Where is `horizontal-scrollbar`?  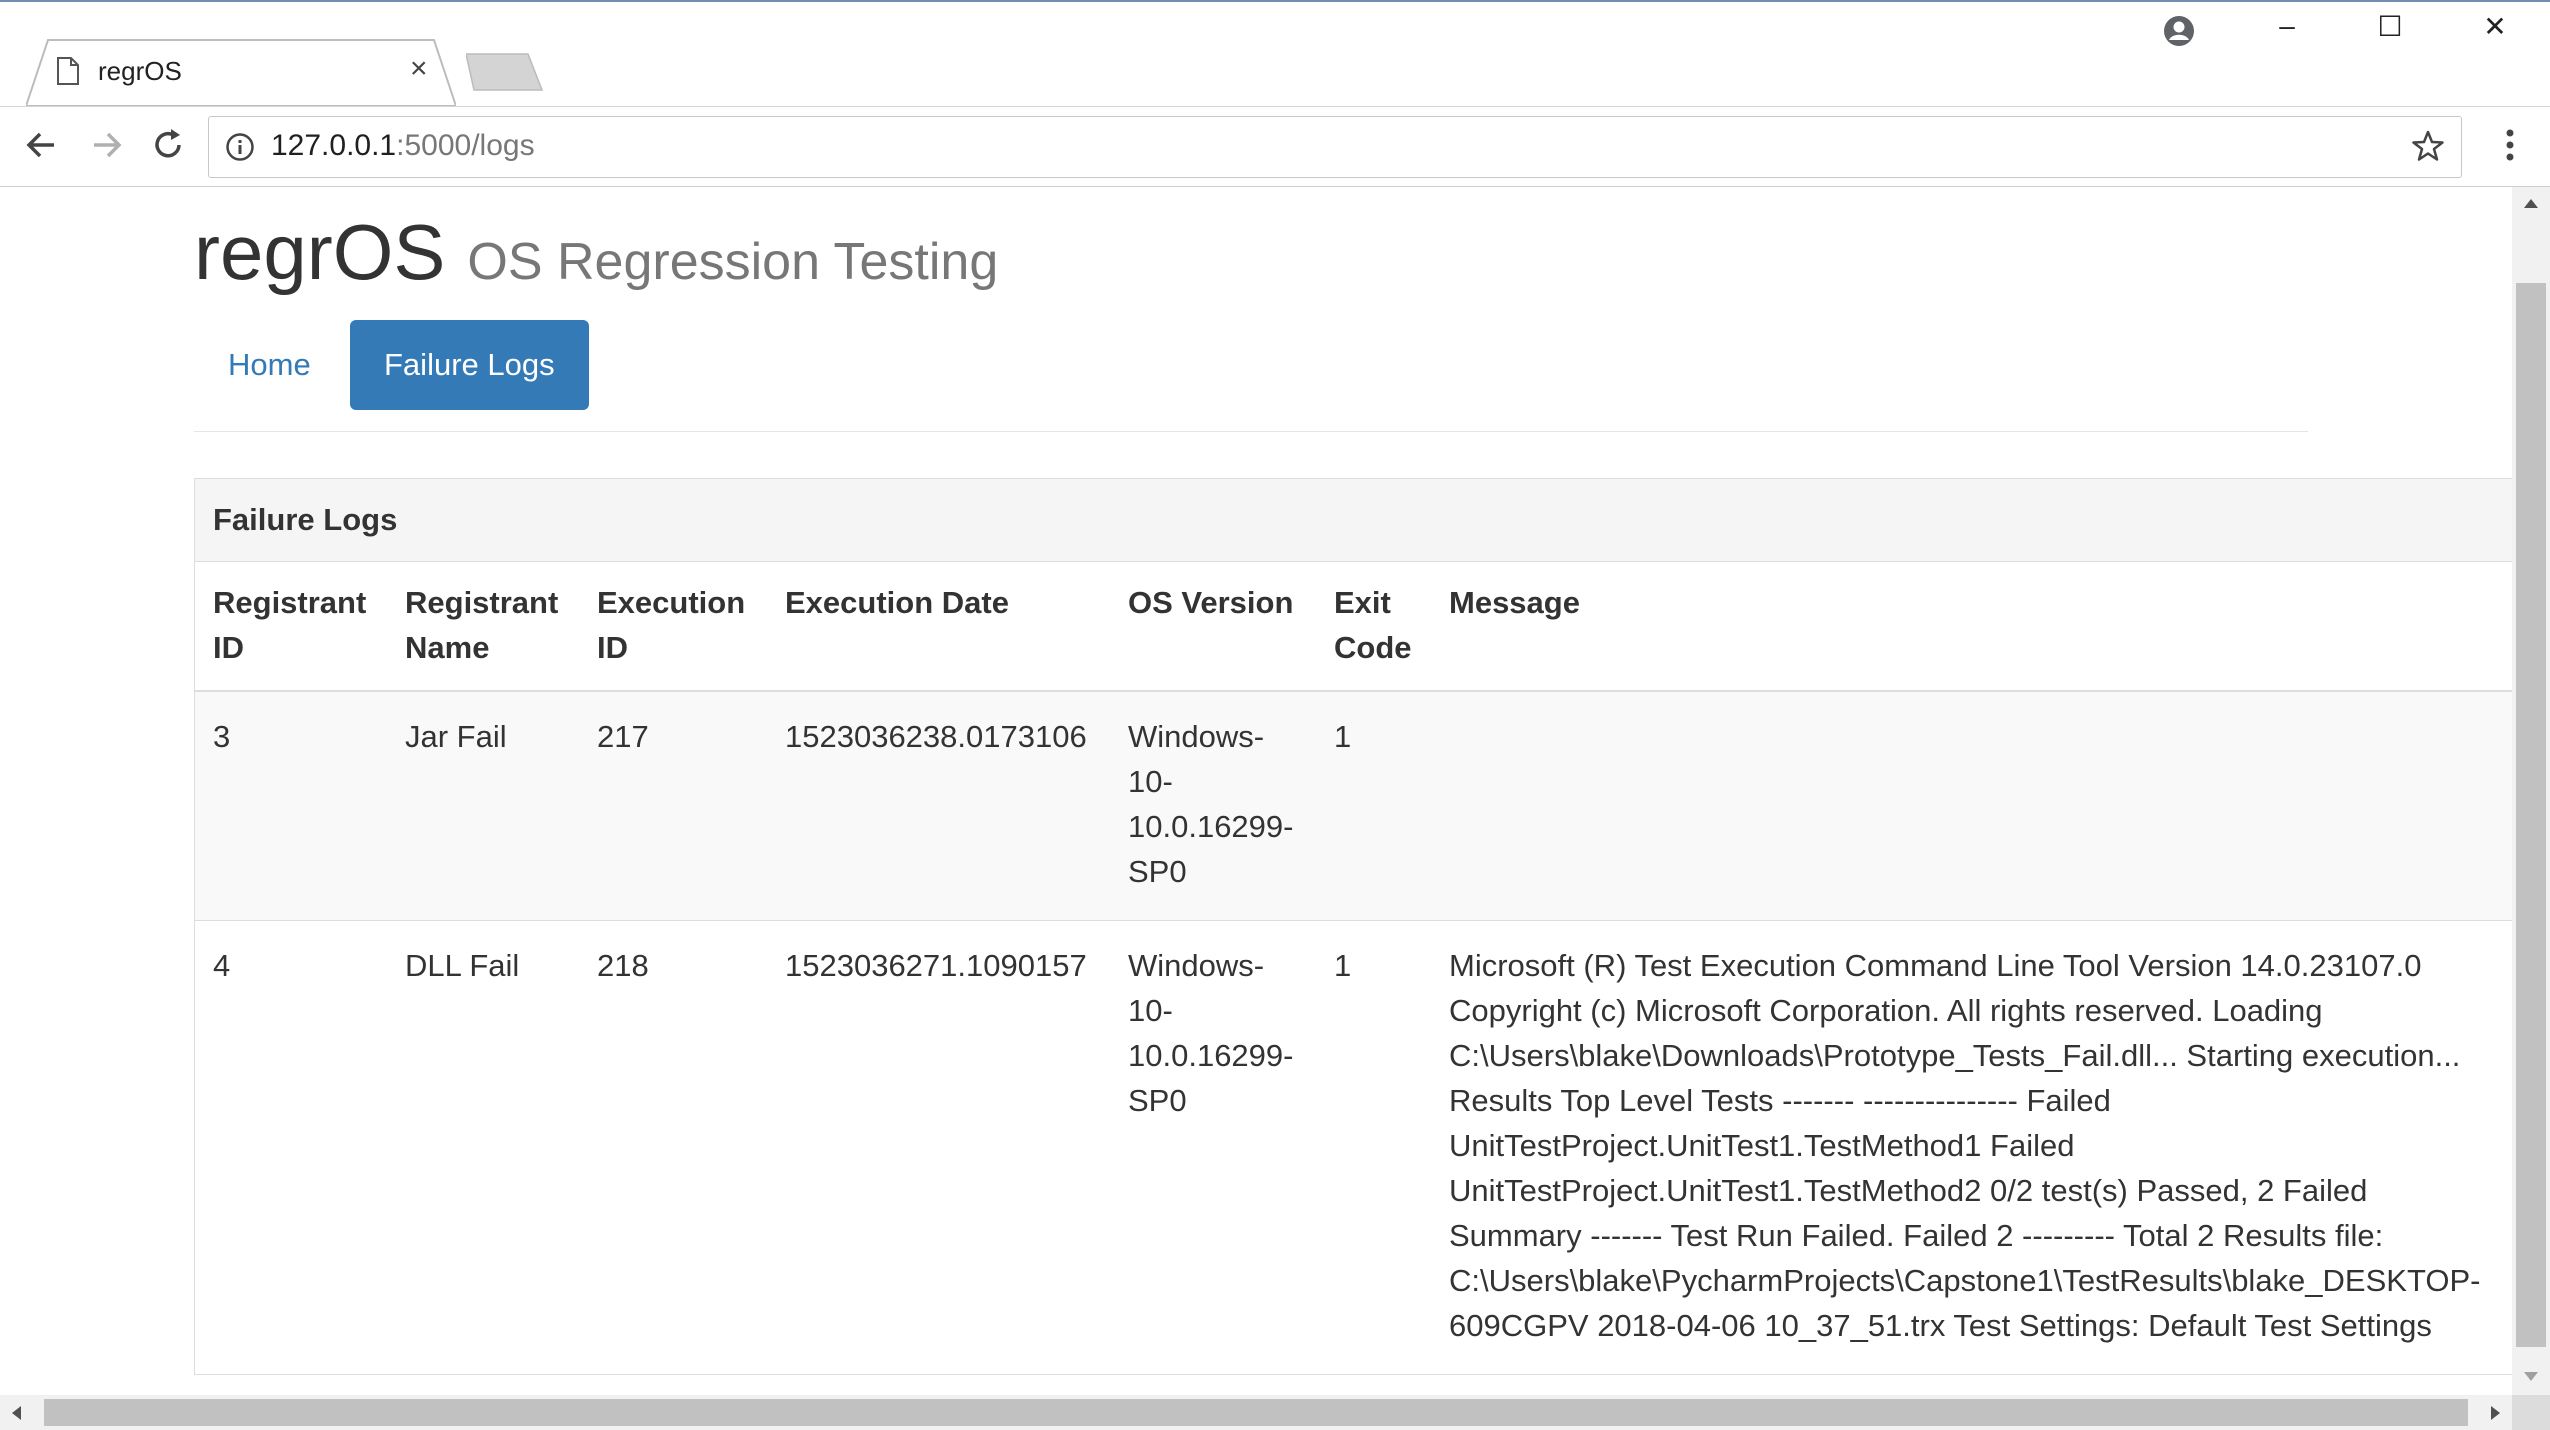 horizontal-scrollbar is located at coordinates (1256, 1412).